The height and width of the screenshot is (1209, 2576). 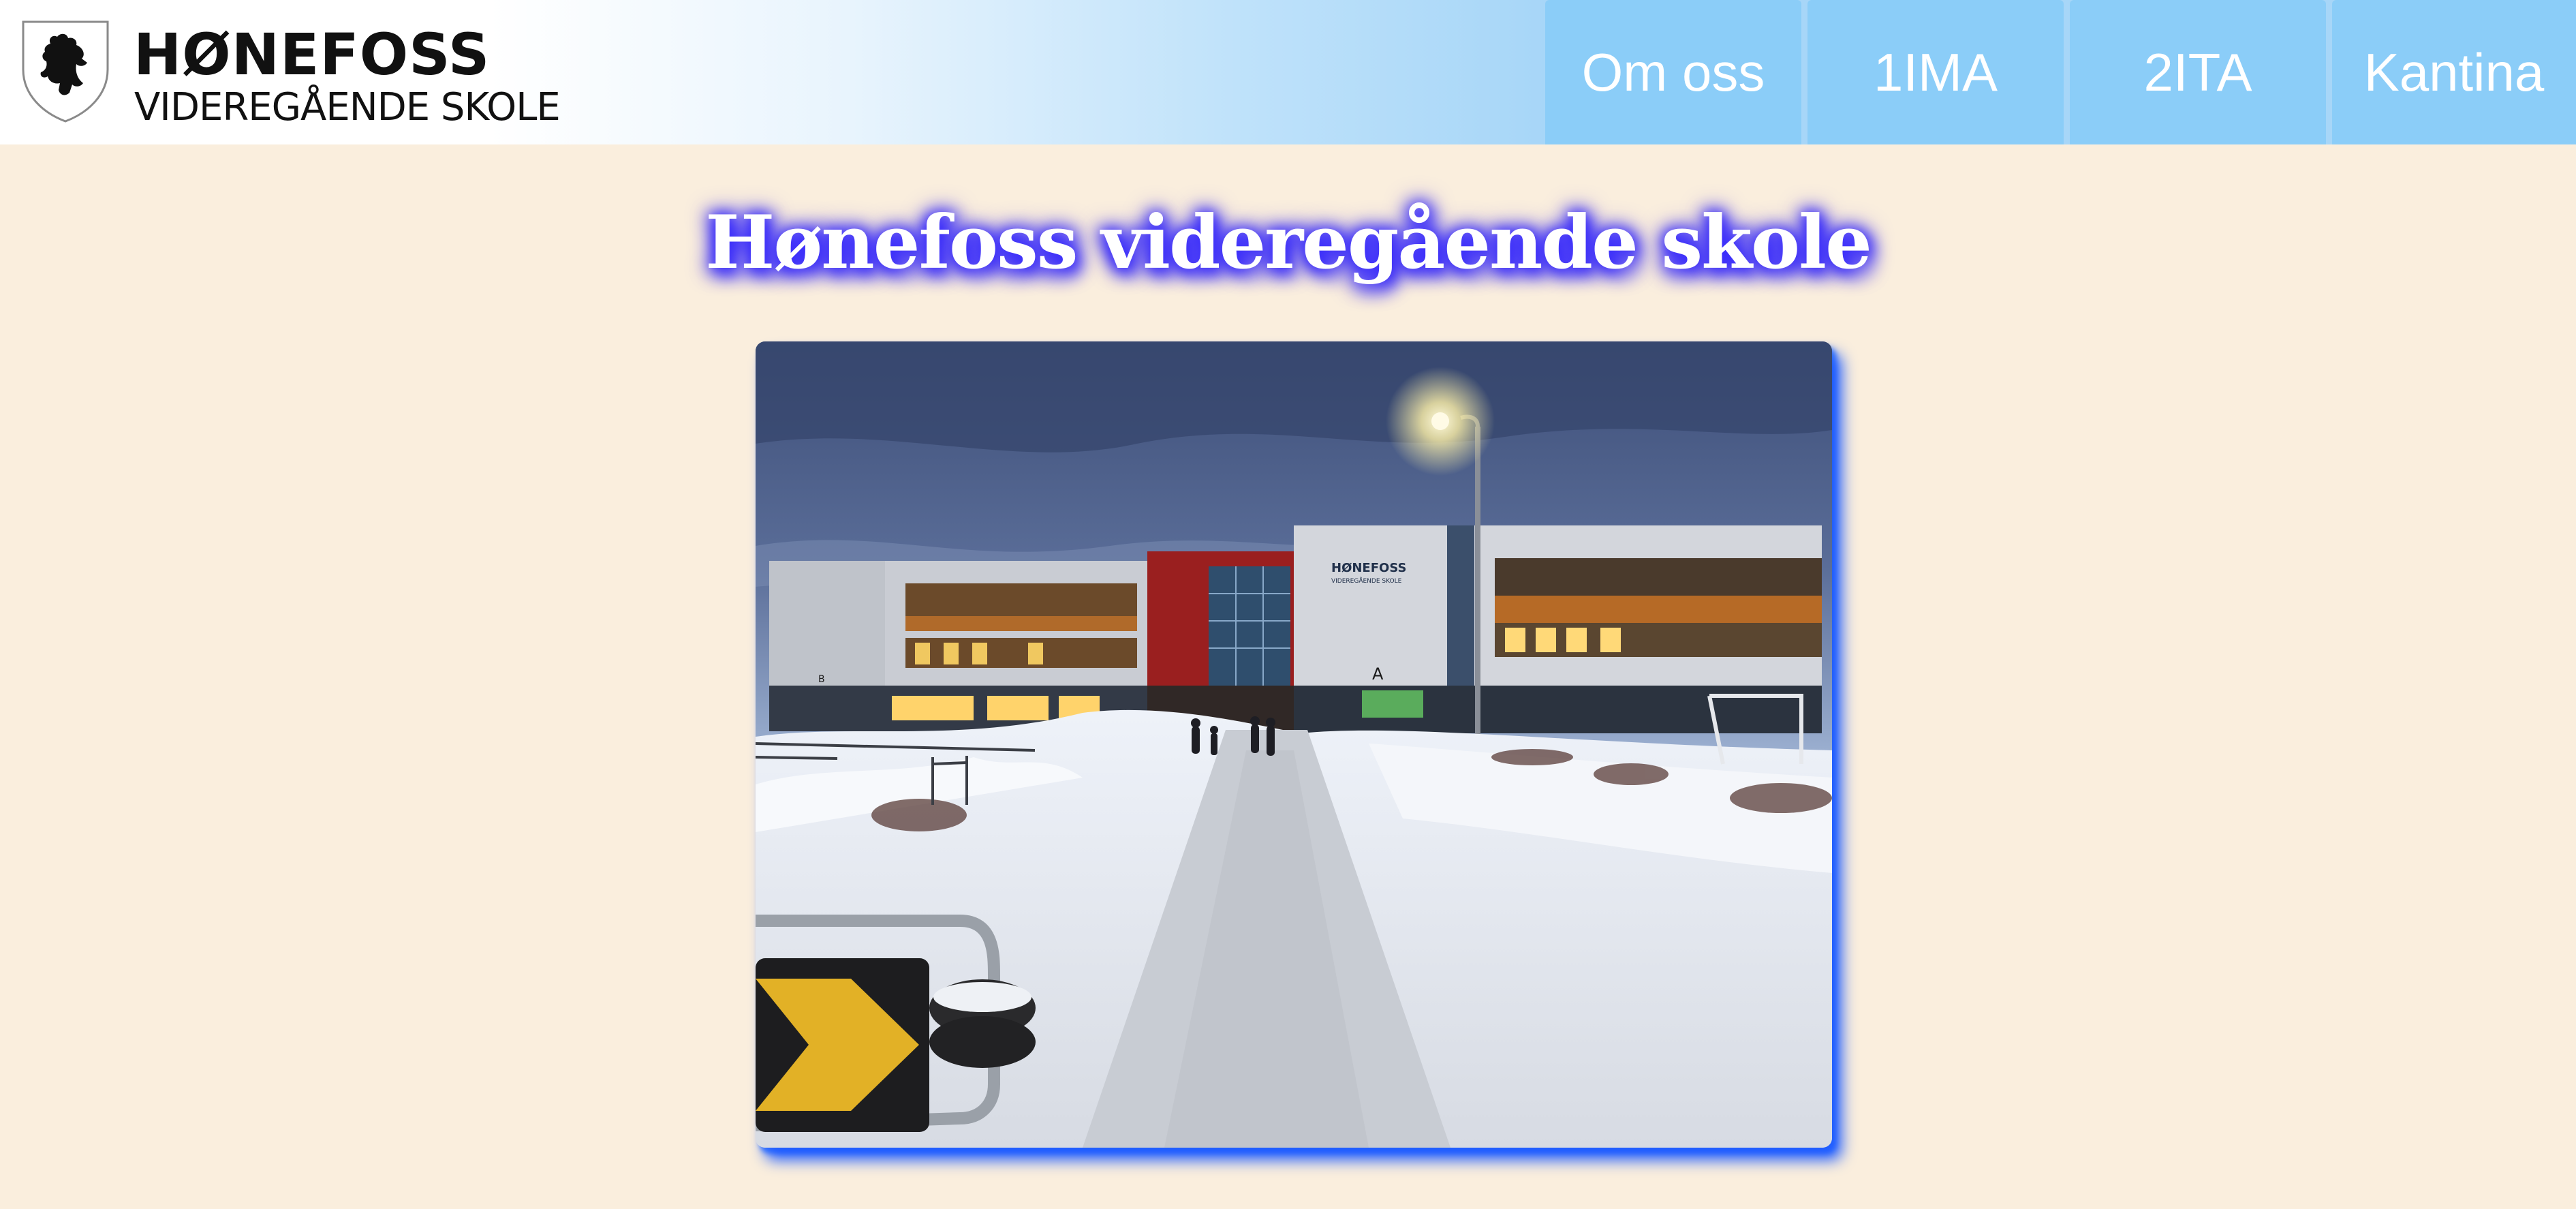 What do you see at coordinates (1368, 568) in the screenshot?
I see `building-sign-name: HØNEFOSS` at bounding box center [1368, 568].